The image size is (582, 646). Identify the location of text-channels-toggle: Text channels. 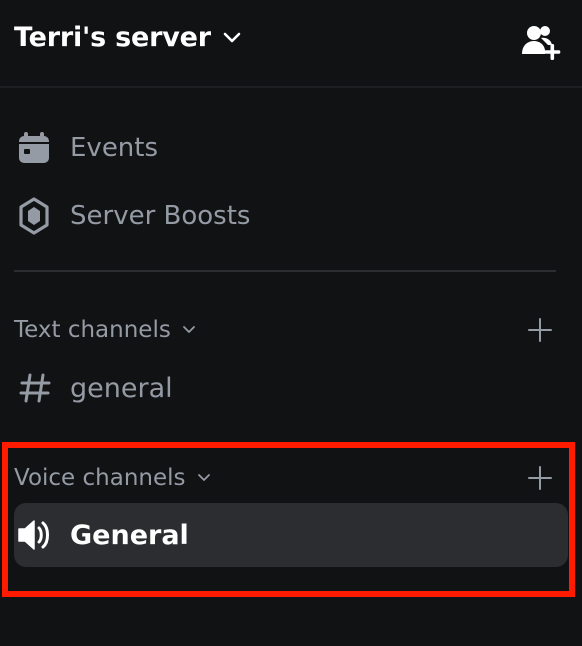
(105, 330).